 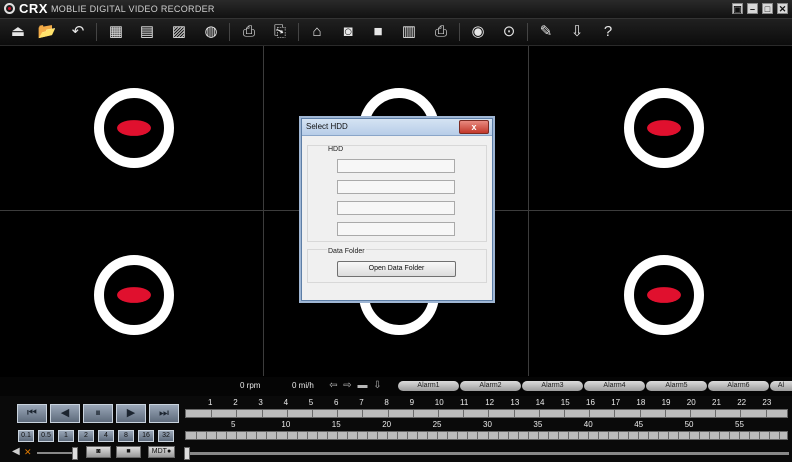 What do you see at coordinates (752, 8) in the screenshot?
I see `minimize-button: –` at bounding box center [752, 8].